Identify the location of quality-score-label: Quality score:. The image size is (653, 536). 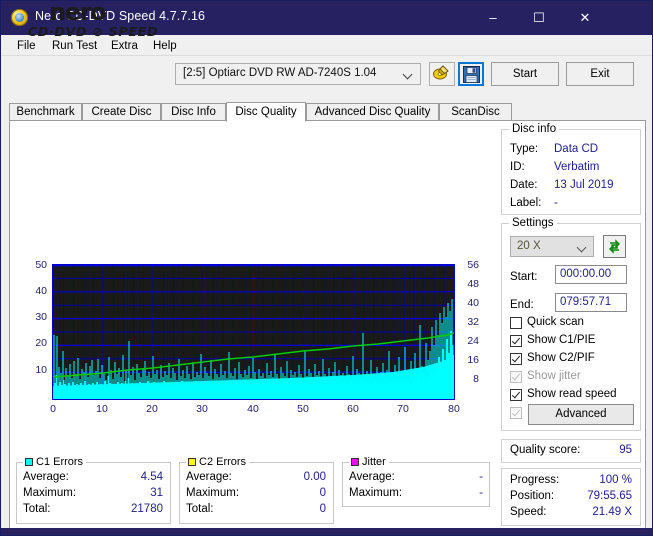
(545, 450).